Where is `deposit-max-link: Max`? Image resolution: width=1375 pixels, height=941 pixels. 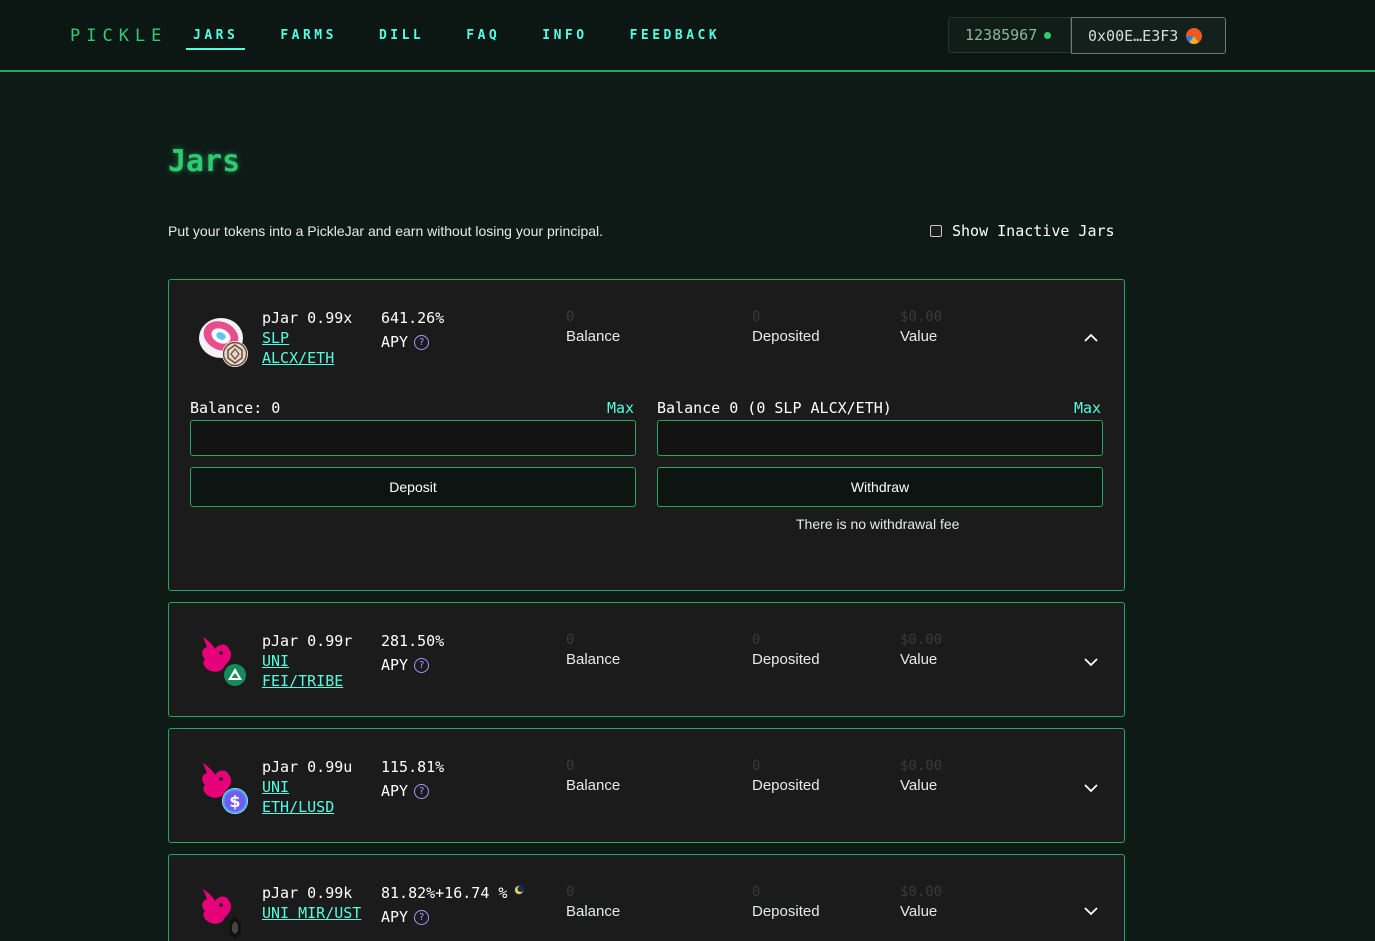
deposit-max-link: Max is located at coordinates (620, 408).